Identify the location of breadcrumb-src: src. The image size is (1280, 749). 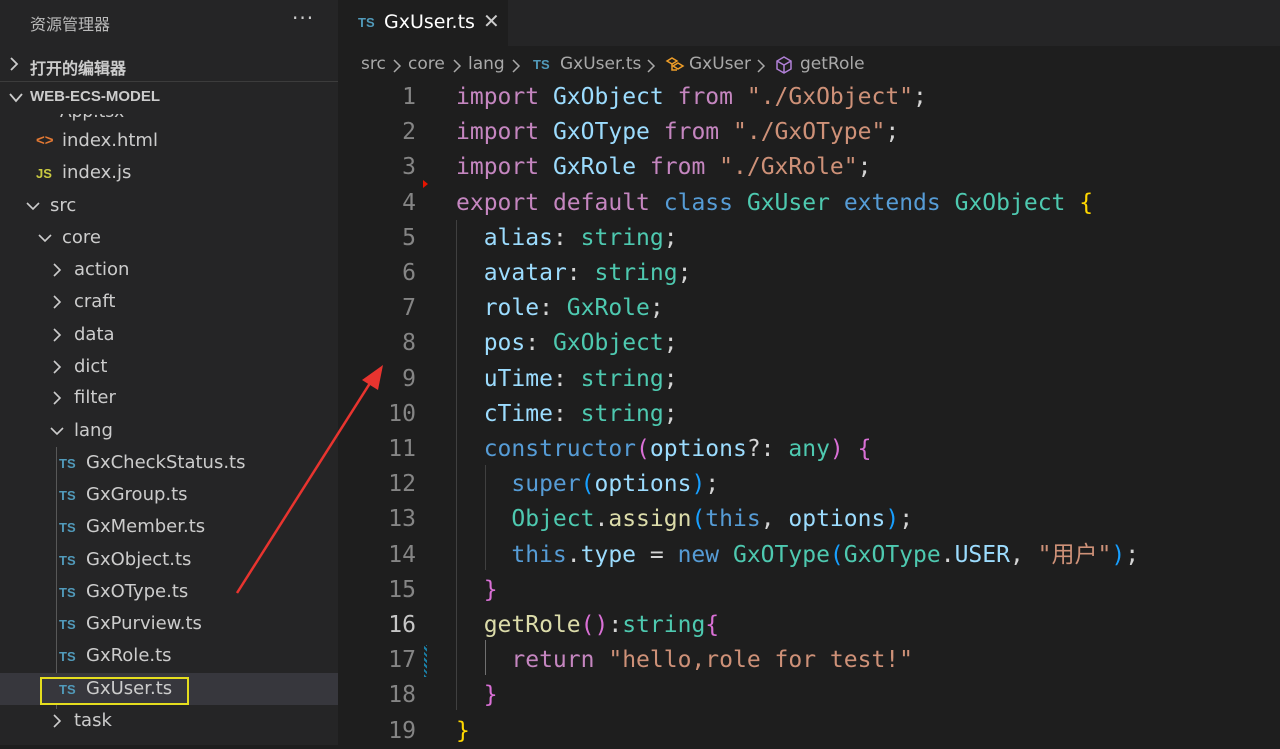
(373, 64).